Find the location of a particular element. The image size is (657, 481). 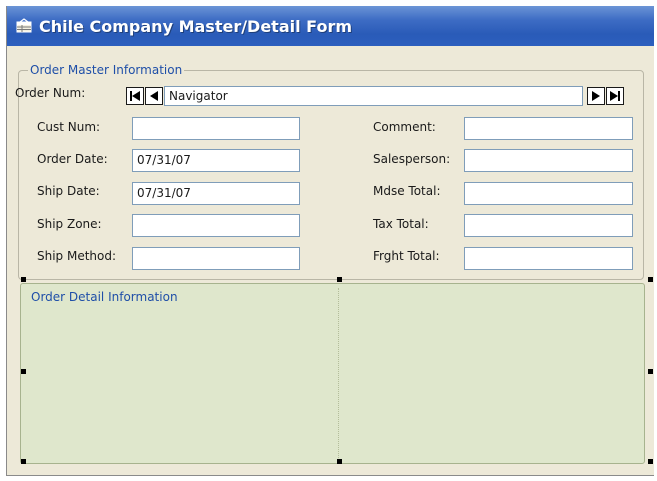

next-record-icon is located at coordinates (596, 96).